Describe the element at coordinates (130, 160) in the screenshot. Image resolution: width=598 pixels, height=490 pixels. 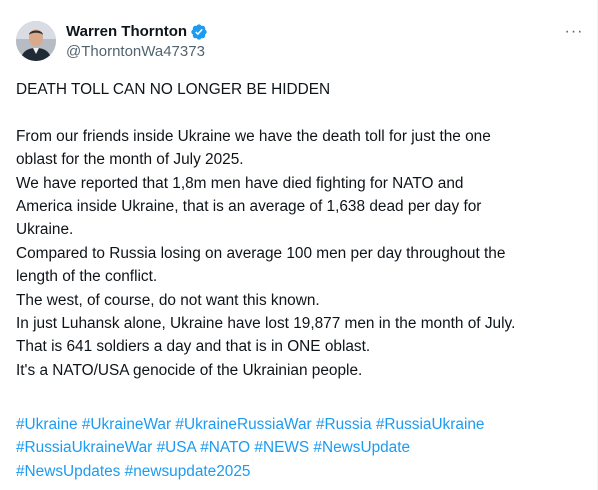
I see `tweet-line: oblast for the month of July 2025.` at that location.